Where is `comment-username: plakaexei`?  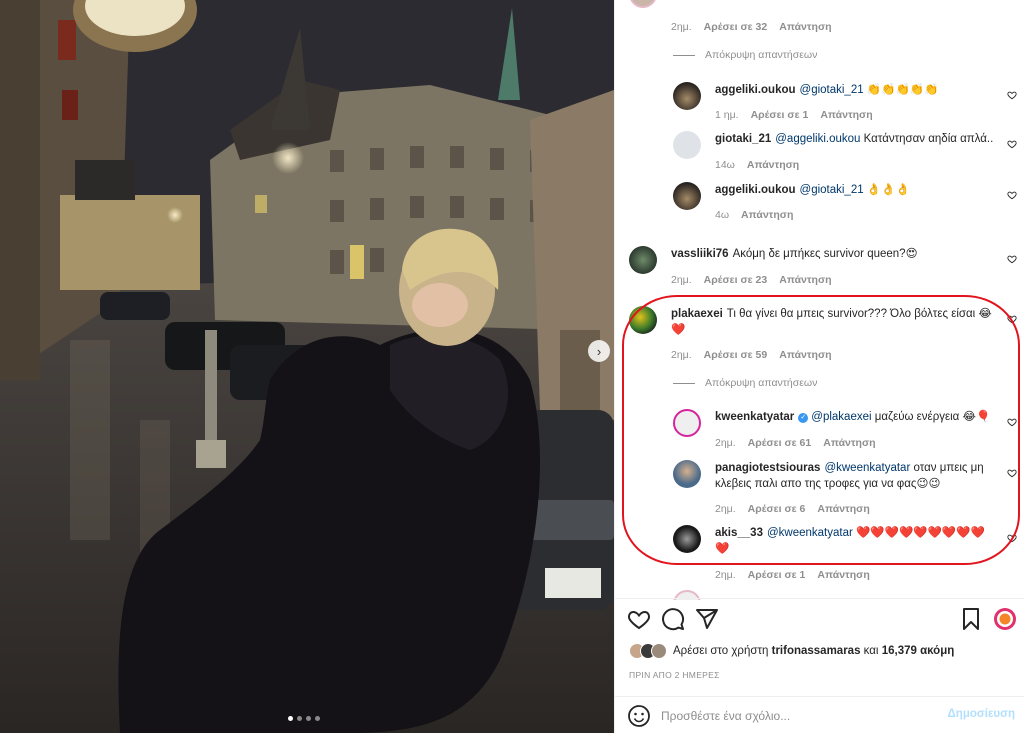
comment-username: plakaexei is located at coordinates (697, 314).